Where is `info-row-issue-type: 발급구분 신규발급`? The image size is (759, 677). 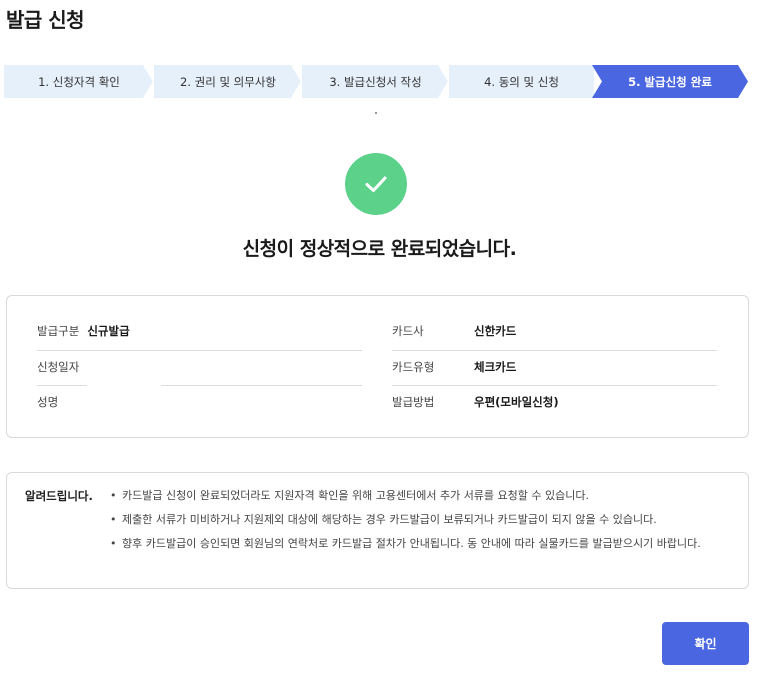 info-row-issue-type: 발급구분 신규발급 is located at coordinates (199, 331).